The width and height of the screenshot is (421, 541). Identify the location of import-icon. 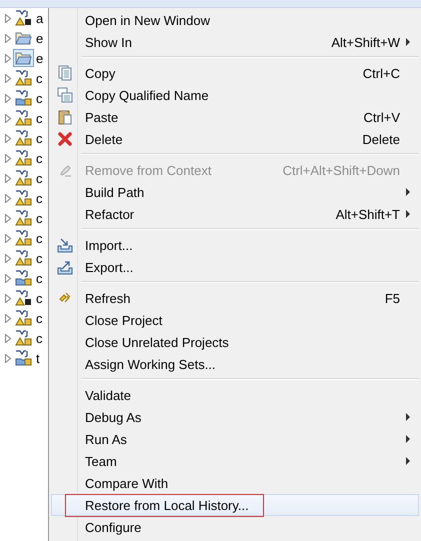
(65, 245).